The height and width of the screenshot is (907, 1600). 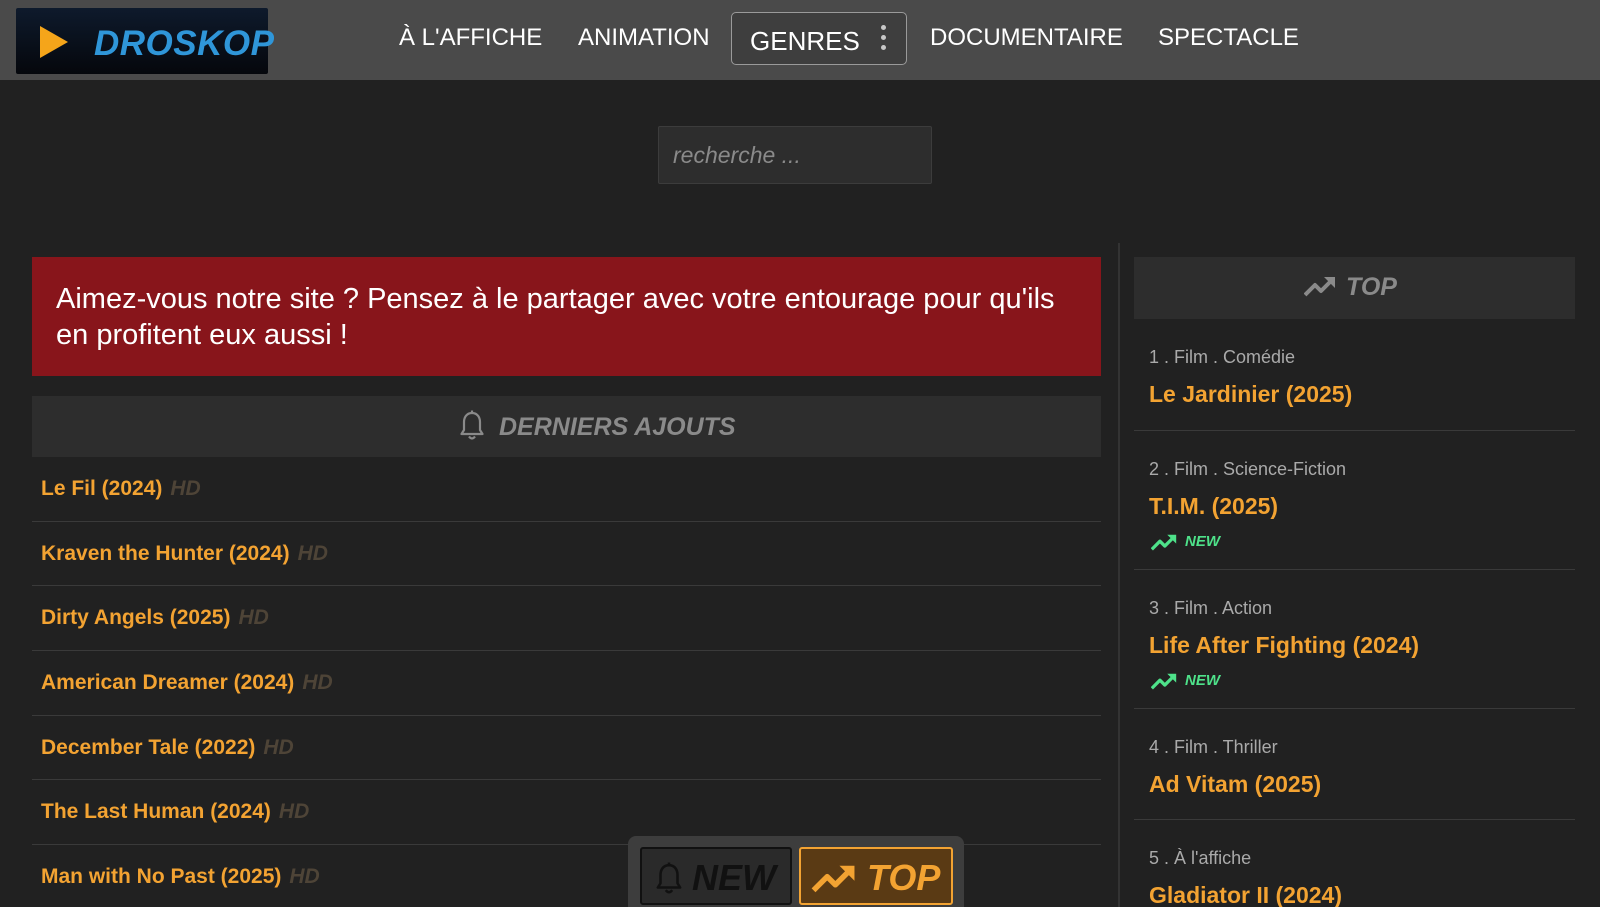 I want to click on movie-title: American Dreamer (2024), so click(x=167, y=682).